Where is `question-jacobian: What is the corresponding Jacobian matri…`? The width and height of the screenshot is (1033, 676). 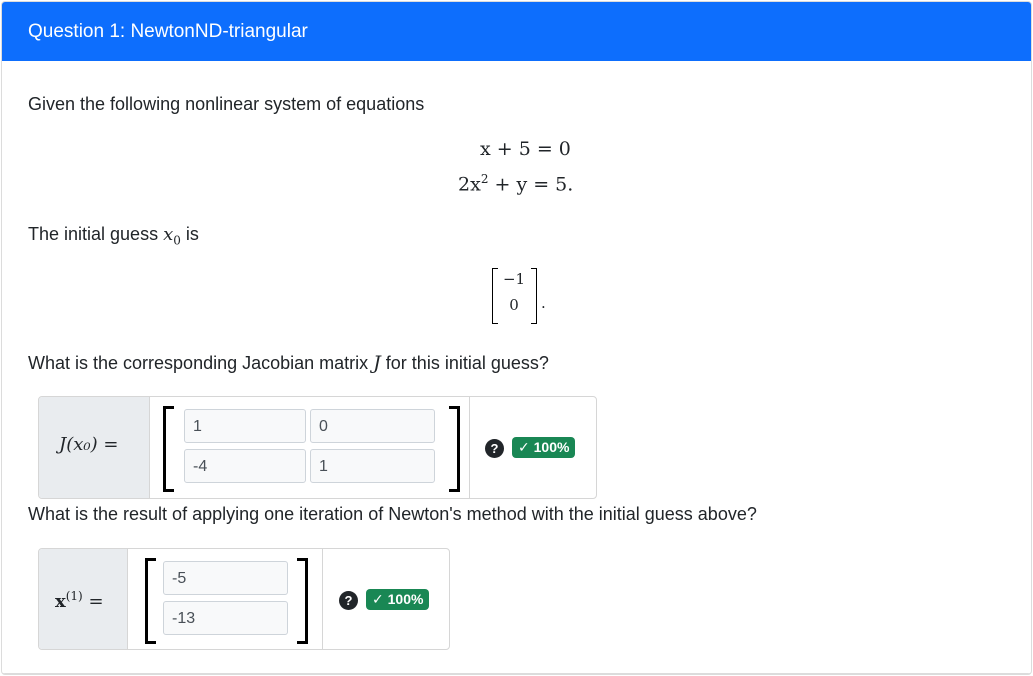
question-jacobian: What is the corresponding Jacobian matri… is located at coordinates (288, 363).